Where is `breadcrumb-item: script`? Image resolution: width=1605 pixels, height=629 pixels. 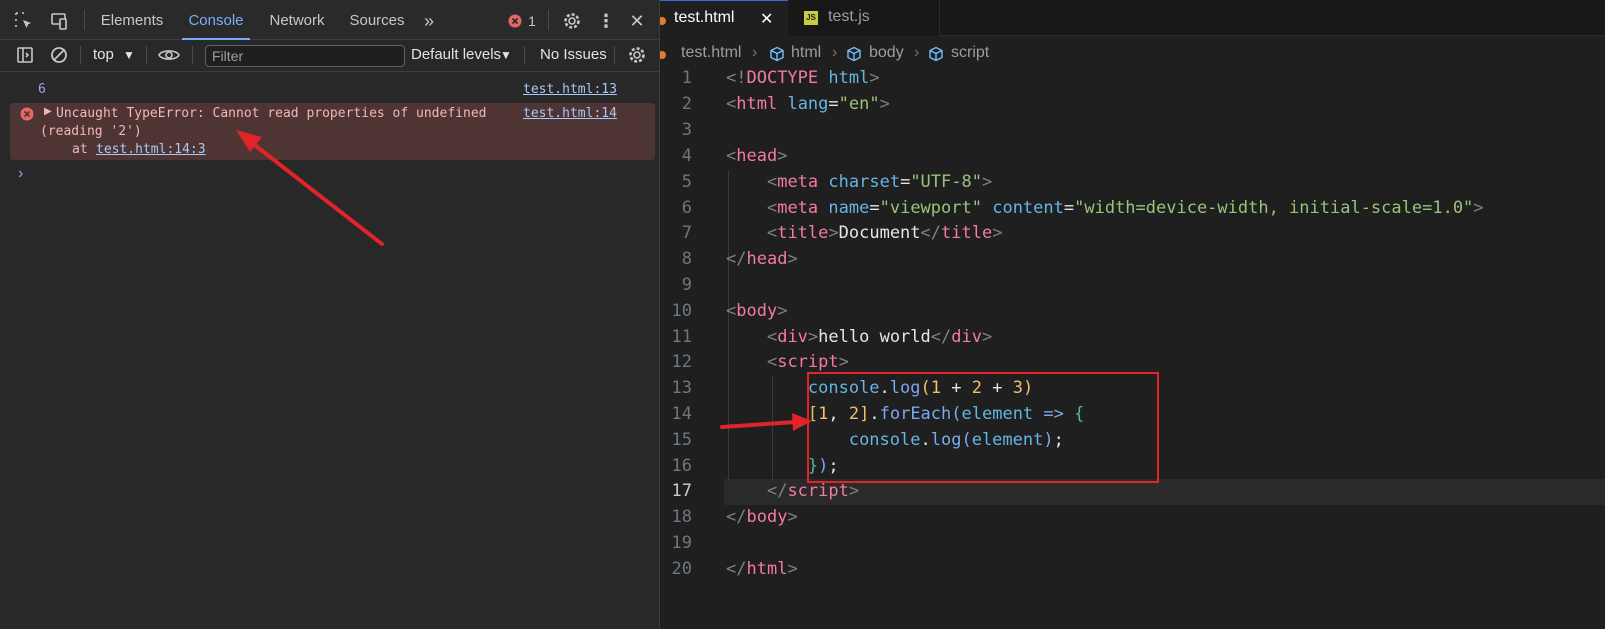 breadcrumb-item: script is located at coordinates (970, 53).